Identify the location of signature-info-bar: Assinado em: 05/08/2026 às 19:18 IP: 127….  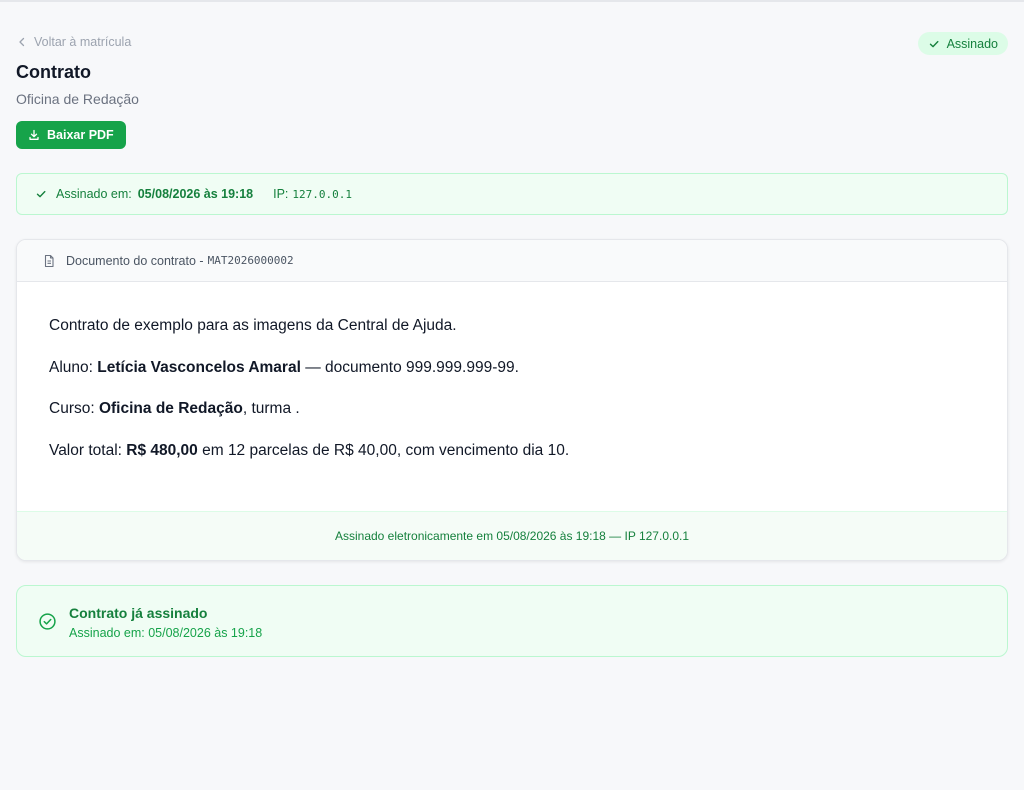
(512, 194).